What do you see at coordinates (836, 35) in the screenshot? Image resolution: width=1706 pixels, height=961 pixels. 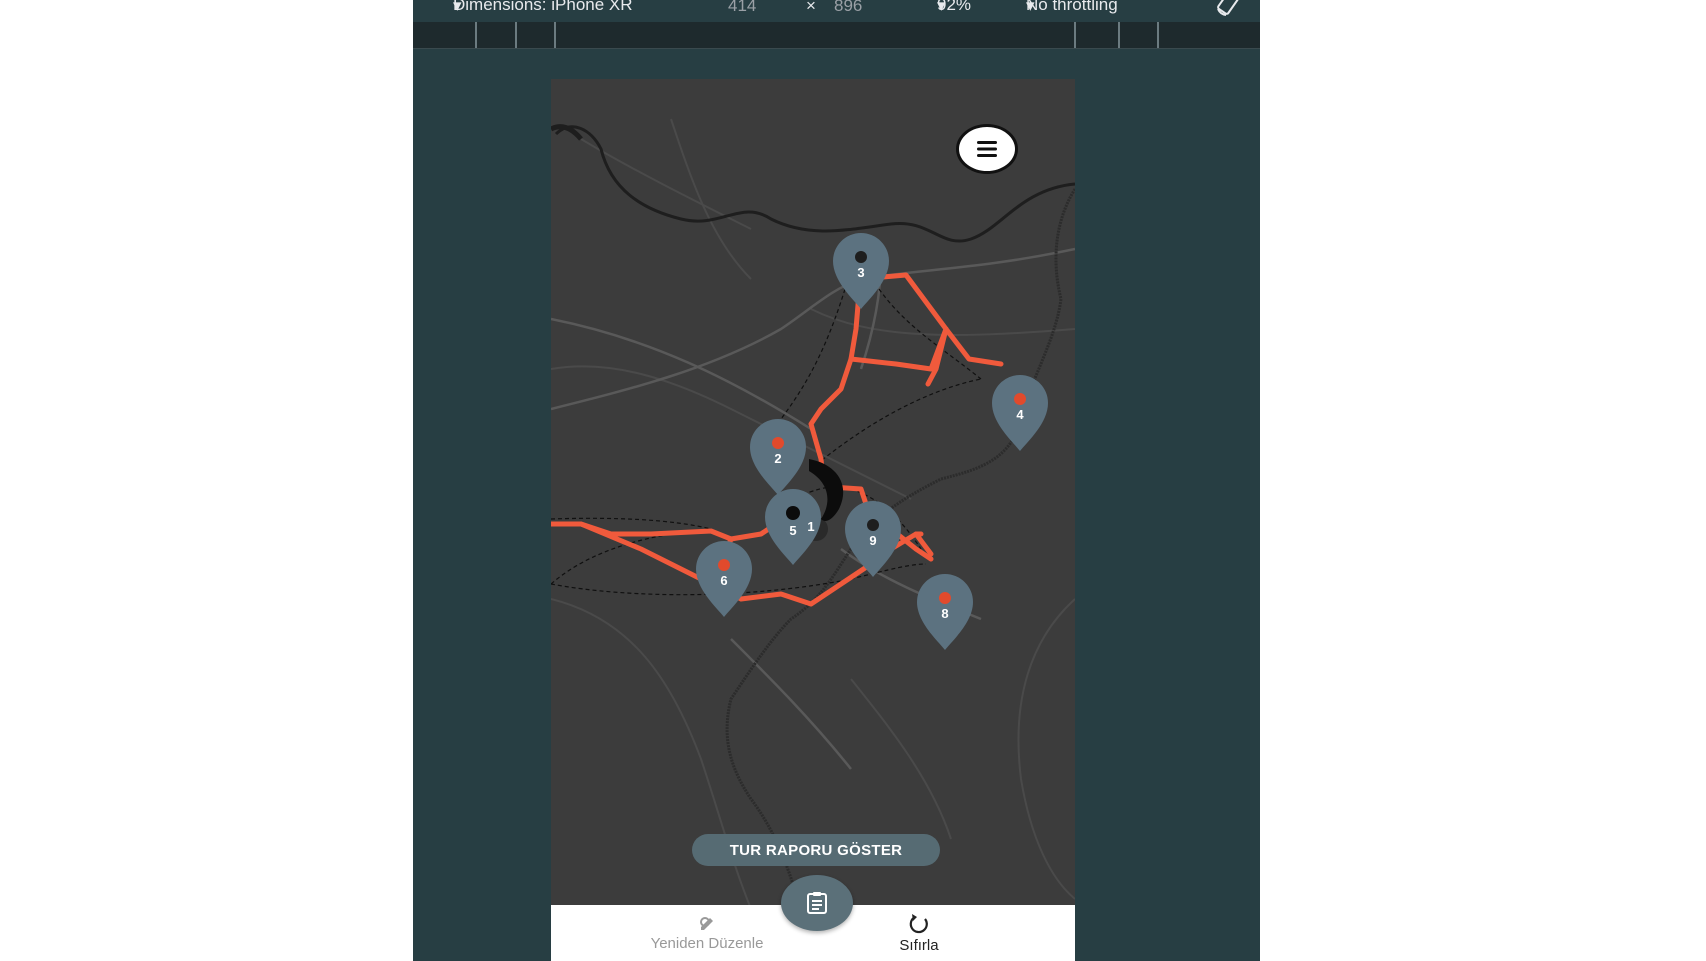 I see `media-query-ruler` at bounding box center [836, 35].